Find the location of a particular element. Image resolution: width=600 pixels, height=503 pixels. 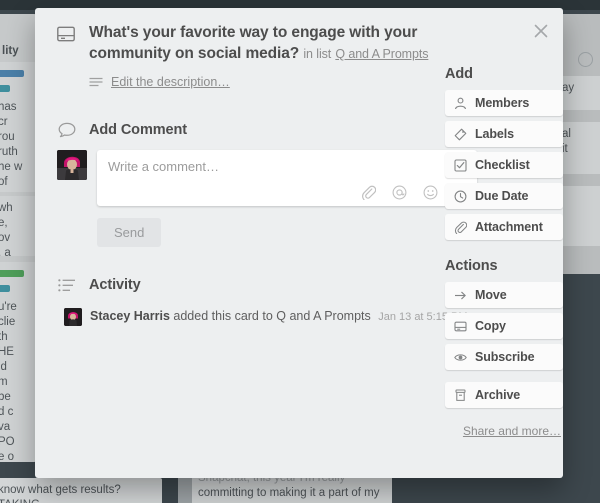

sidebar-item-move: Move is located at coordinates (504, 295).